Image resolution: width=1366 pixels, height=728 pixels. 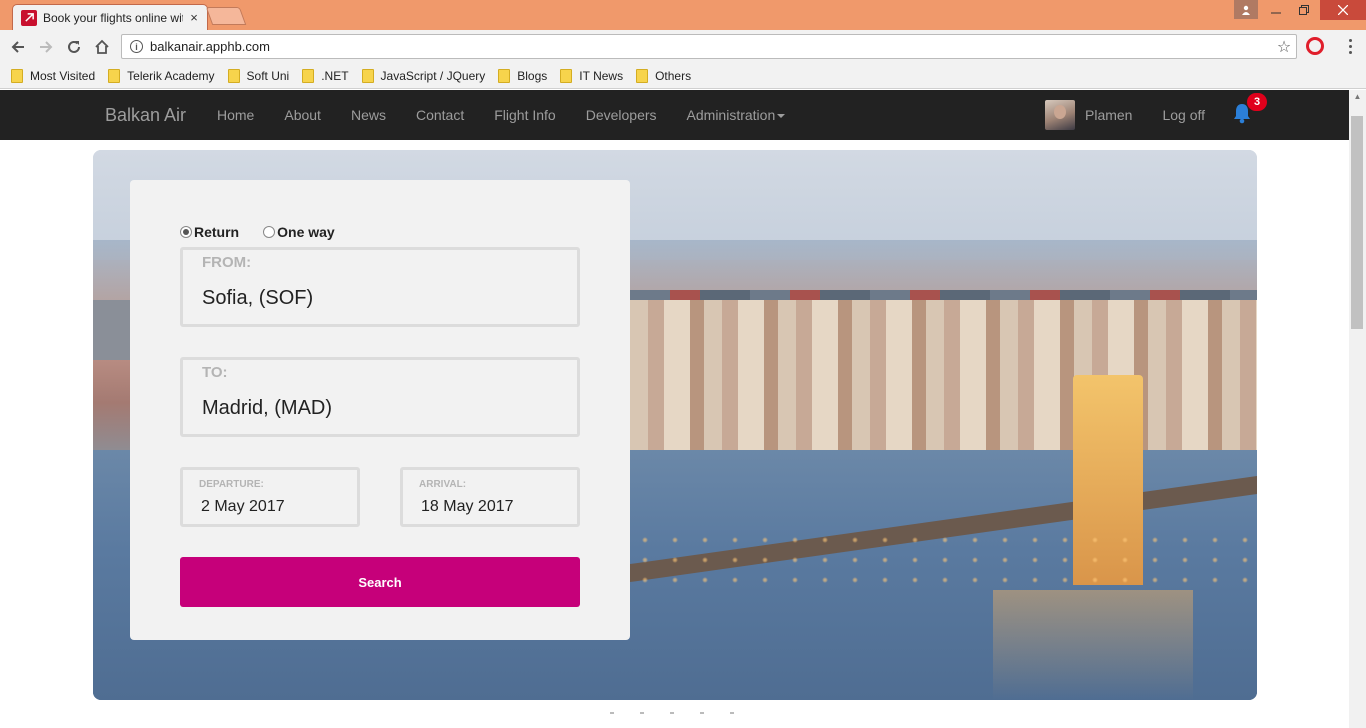 I want to click on bookmark-others: Others, so click(x=663, y=75).